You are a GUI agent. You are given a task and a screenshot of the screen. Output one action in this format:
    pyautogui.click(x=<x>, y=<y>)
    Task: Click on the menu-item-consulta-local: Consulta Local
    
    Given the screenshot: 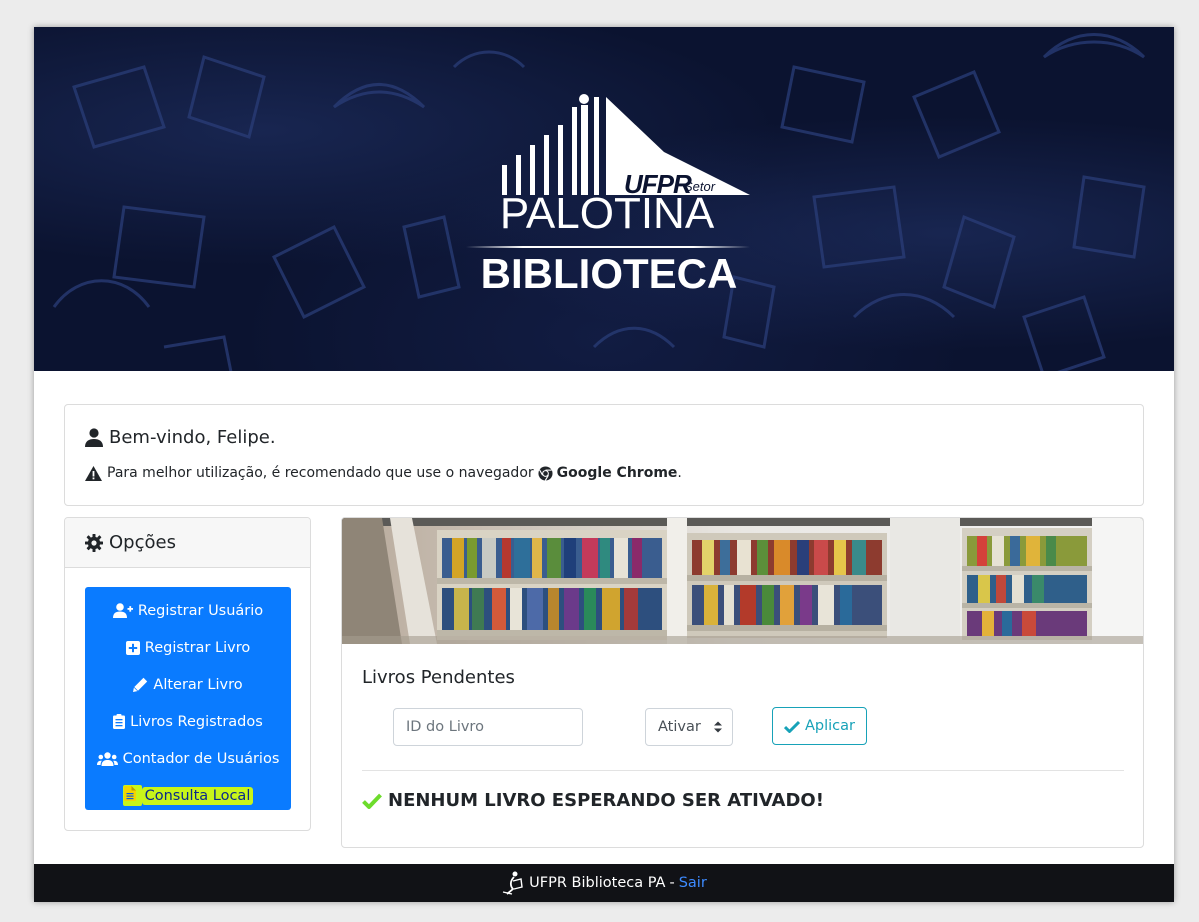 What is the action you would take?
    pyautogui.click(x=188, y=795)
    